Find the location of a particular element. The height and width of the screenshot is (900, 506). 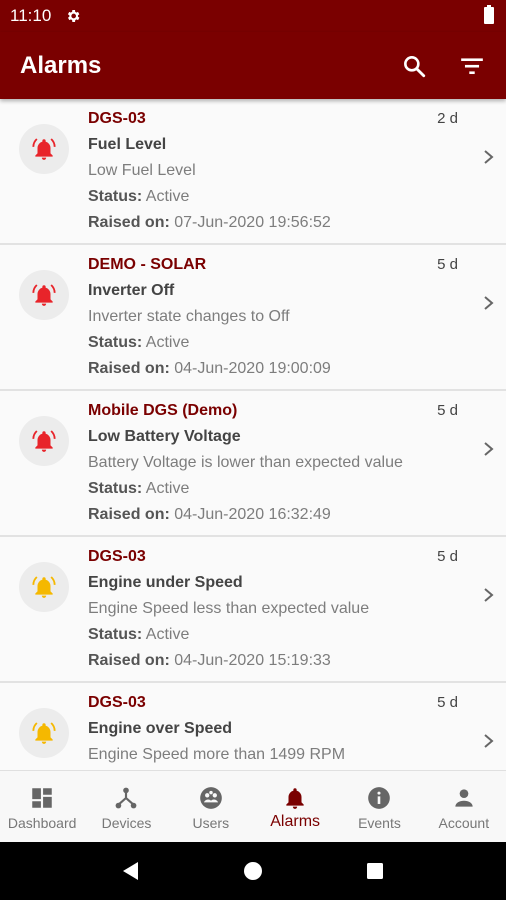

search-icon is located at coordinates (415, 66).